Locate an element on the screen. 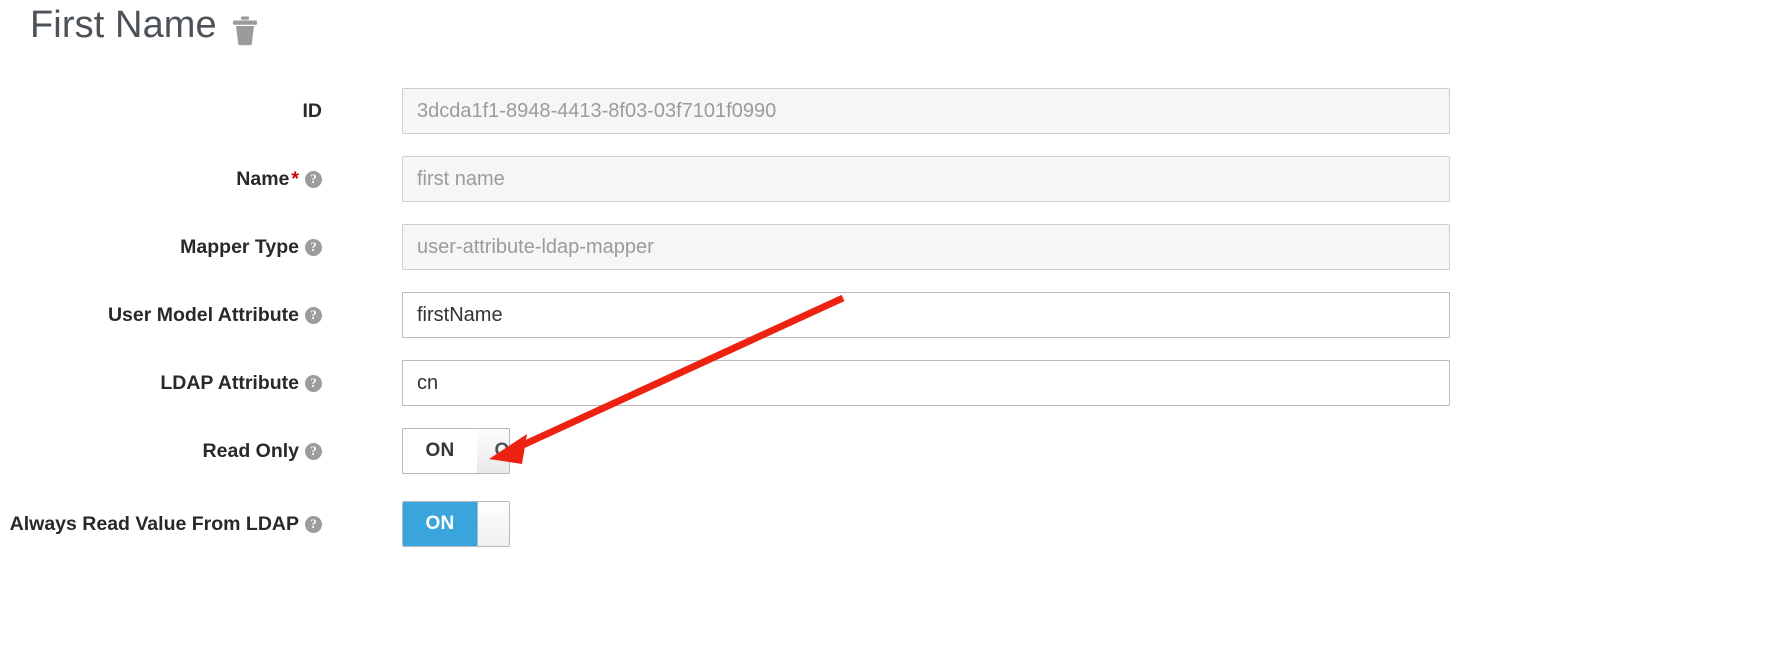  control-wrap-mapper-type is located at coordinates (926, 247).